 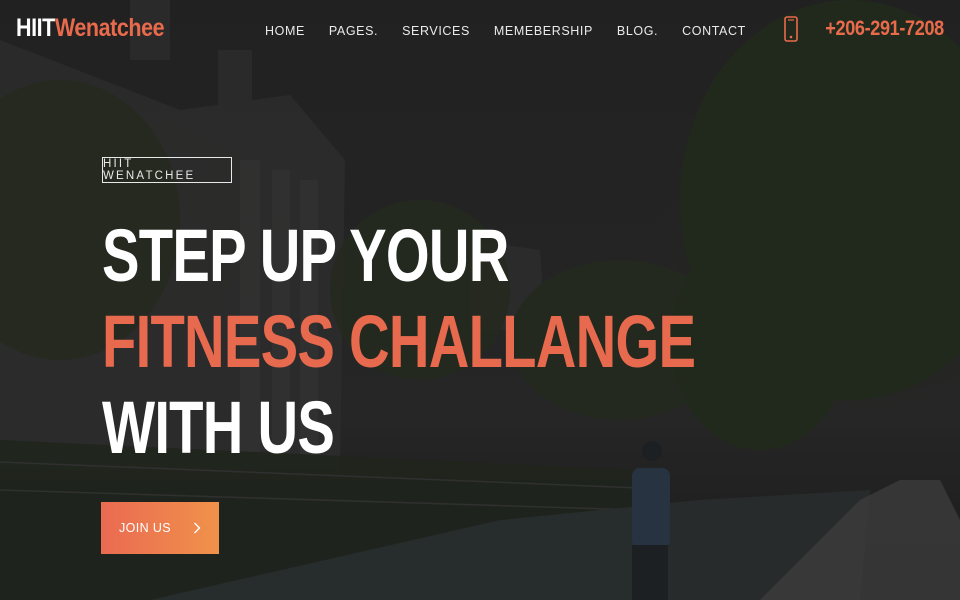 I want to click on nav-item-pages: PAGES., so click(x=353, y=31).